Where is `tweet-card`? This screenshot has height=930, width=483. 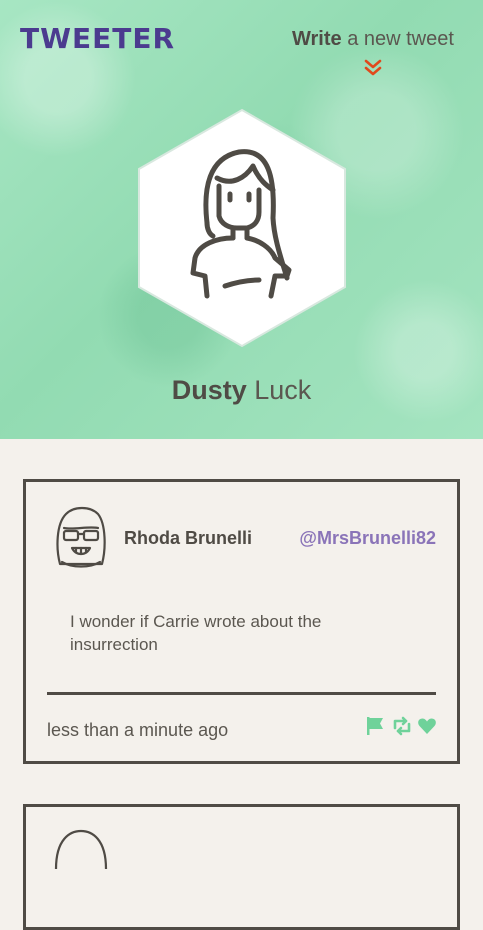 tweet-card is located at coordinates (241, 867).